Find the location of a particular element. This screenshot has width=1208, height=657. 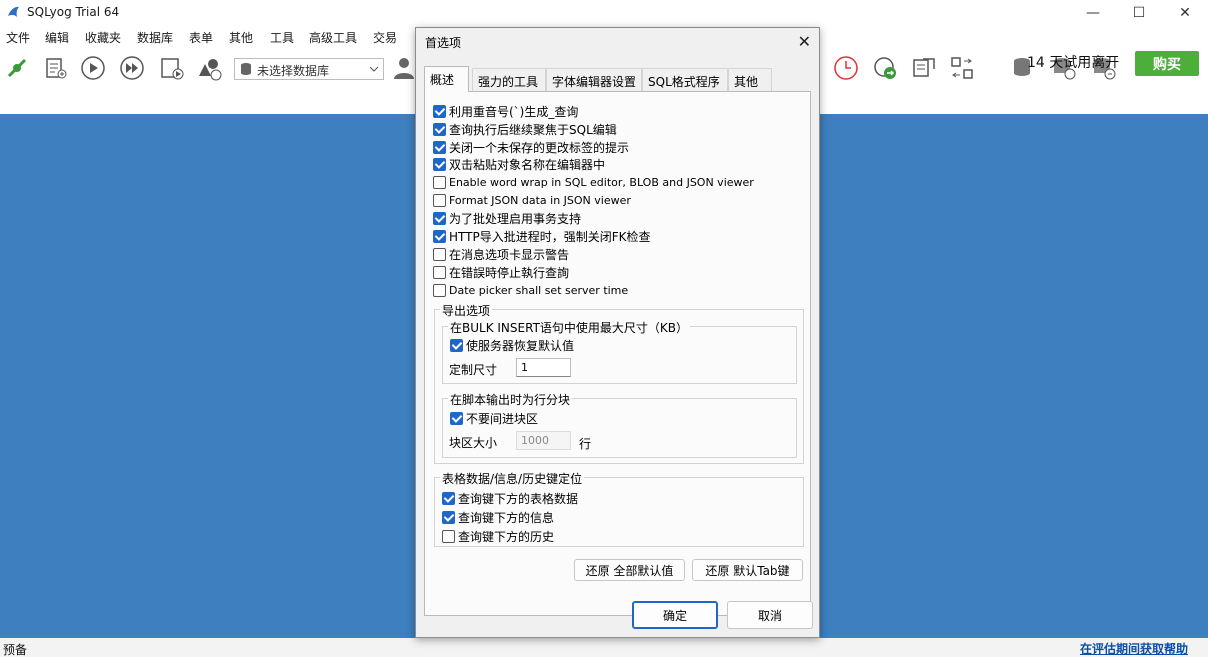

checkbox-label: 查询键下方的历史 is located at coordinates (506, 536).